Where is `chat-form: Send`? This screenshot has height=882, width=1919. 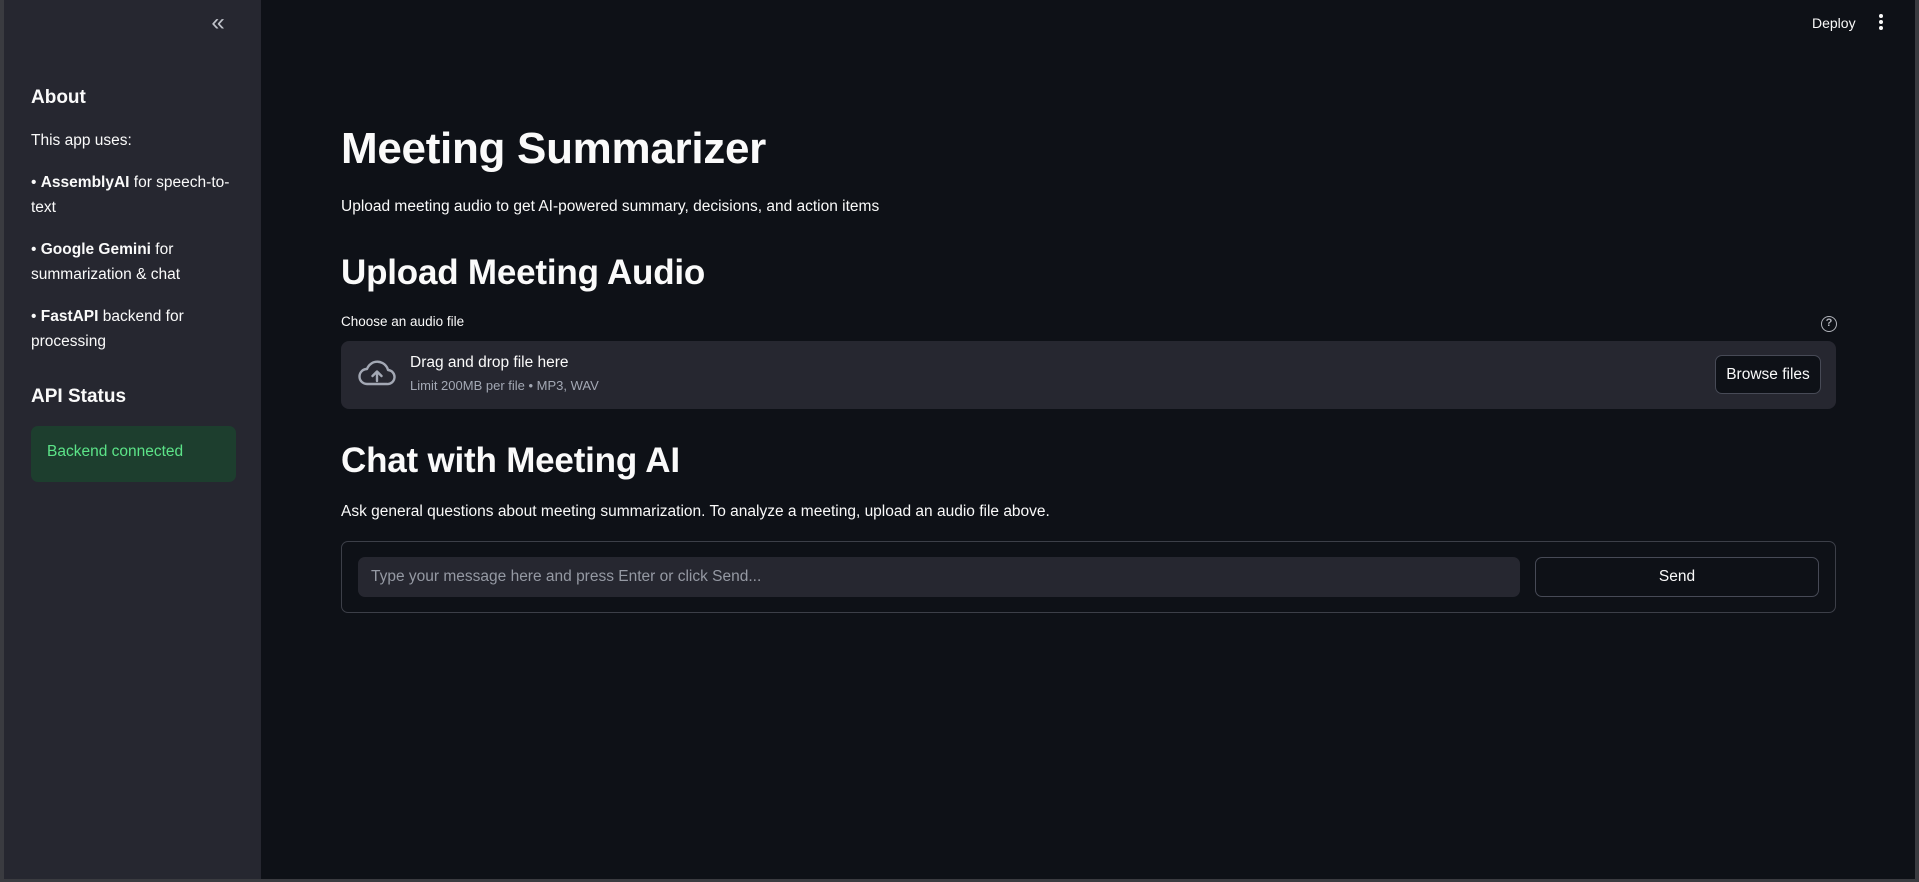
chat-form: Send is located at coordinates (1088, 577).